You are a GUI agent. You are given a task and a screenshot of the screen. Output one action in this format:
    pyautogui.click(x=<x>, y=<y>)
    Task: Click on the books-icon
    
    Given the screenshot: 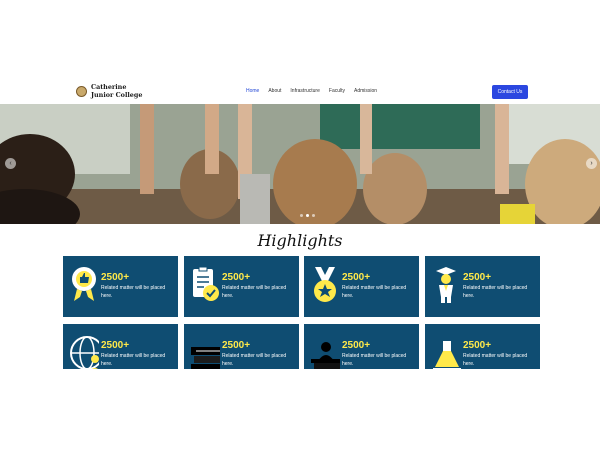 What is the action you would take?
    pyautogui.click(x=205, y=358)
    